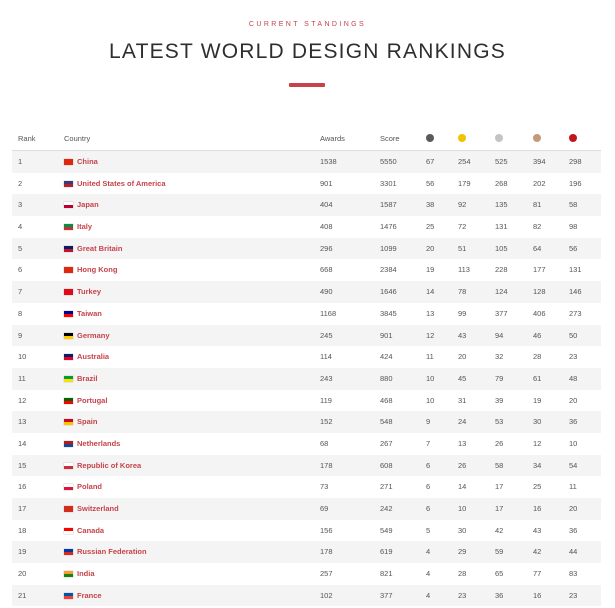  I want to click on rank-cell: 20, so click(22, 574).